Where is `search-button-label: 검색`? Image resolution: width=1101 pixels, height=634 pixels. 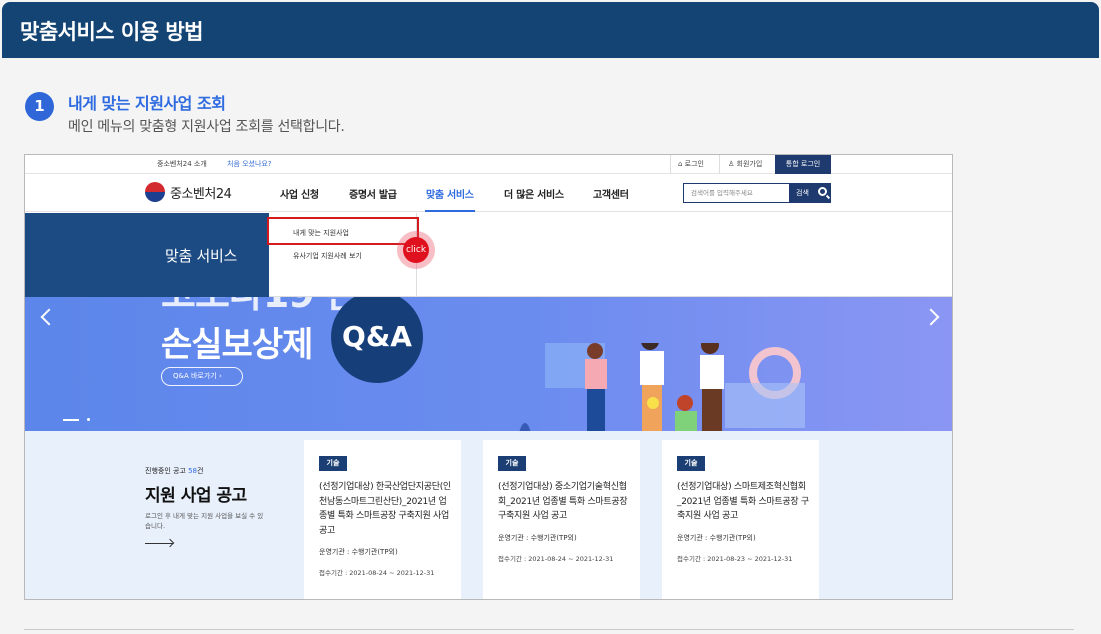 search-button-label: 검색 is located at coordinates (802, 193).